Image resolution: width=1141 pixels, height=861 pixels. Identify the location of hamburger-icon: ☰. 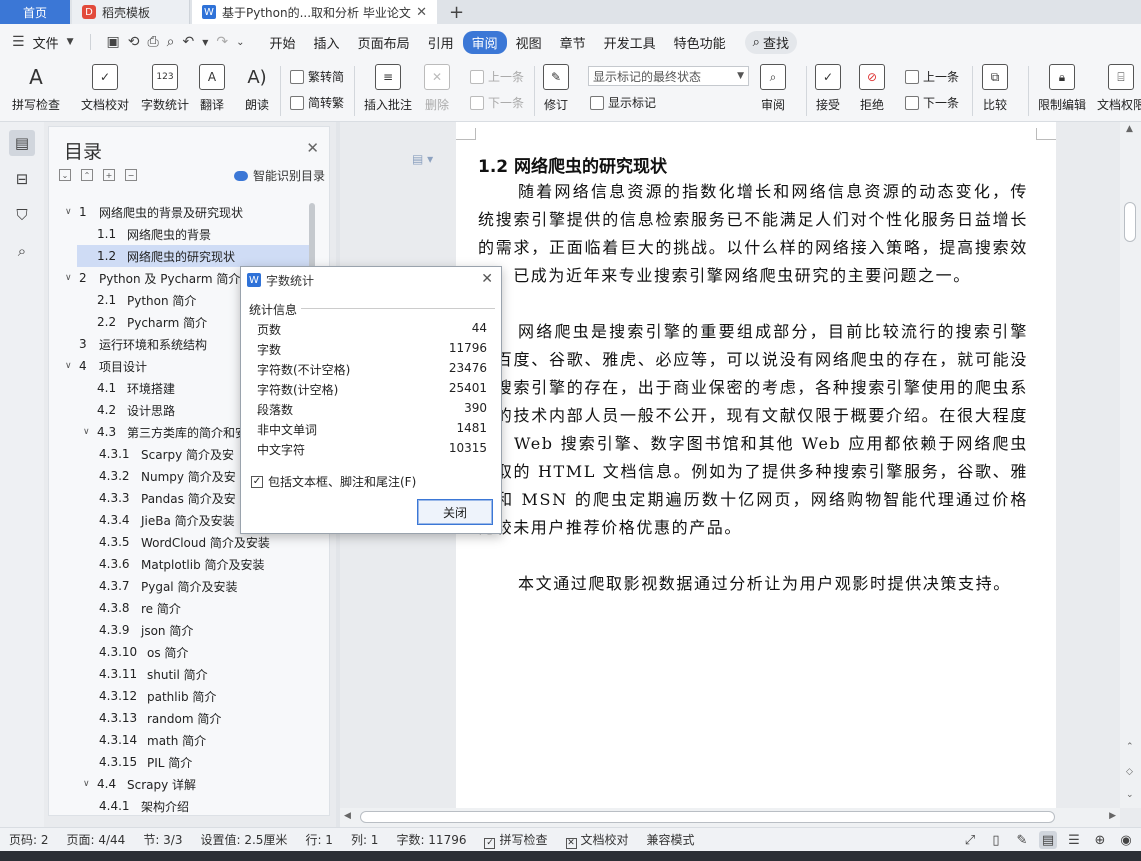
(18, 42).